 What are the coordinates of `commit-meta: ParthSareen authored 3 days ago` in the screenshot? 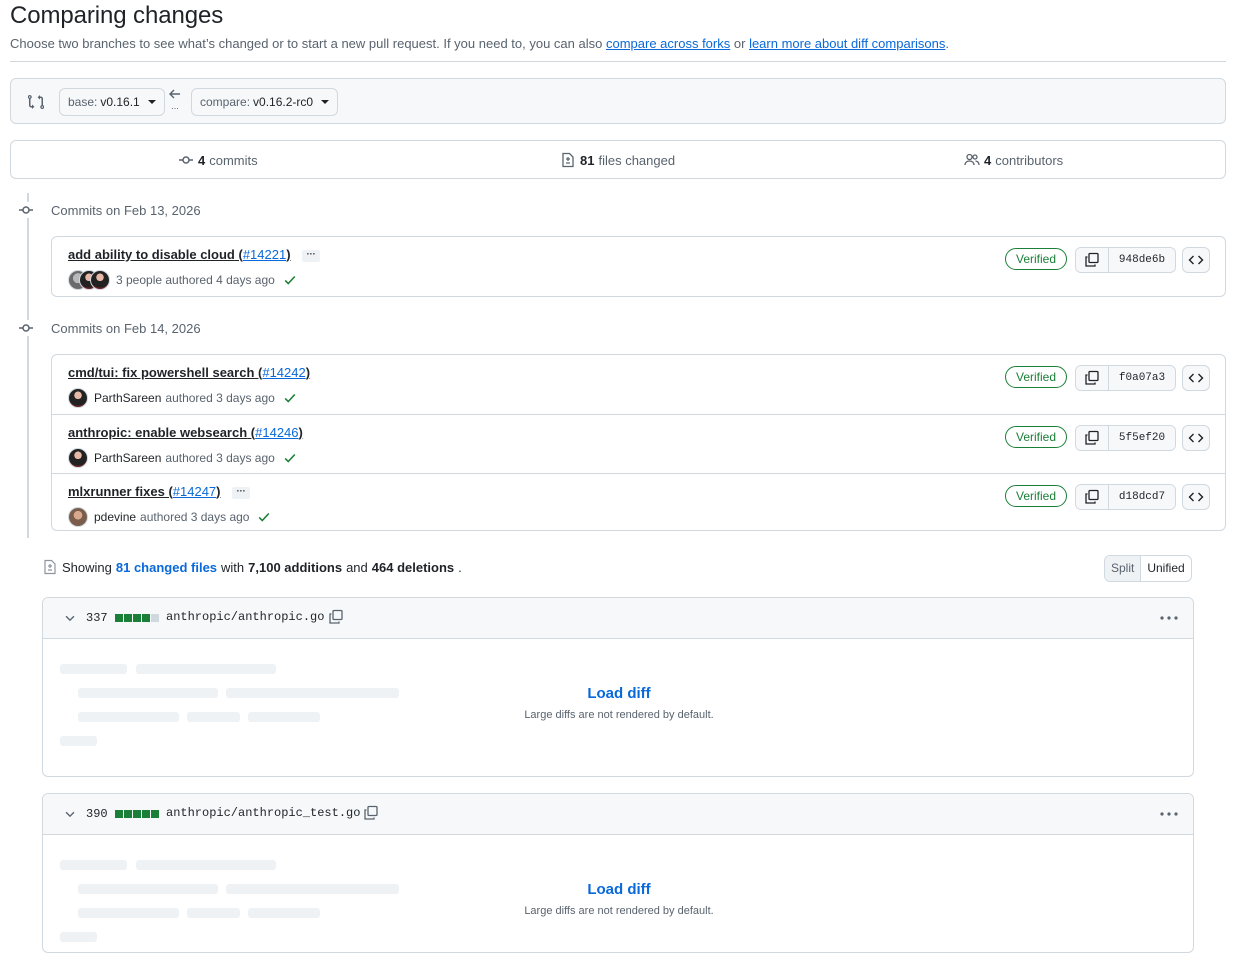 It's located at (182, 398).